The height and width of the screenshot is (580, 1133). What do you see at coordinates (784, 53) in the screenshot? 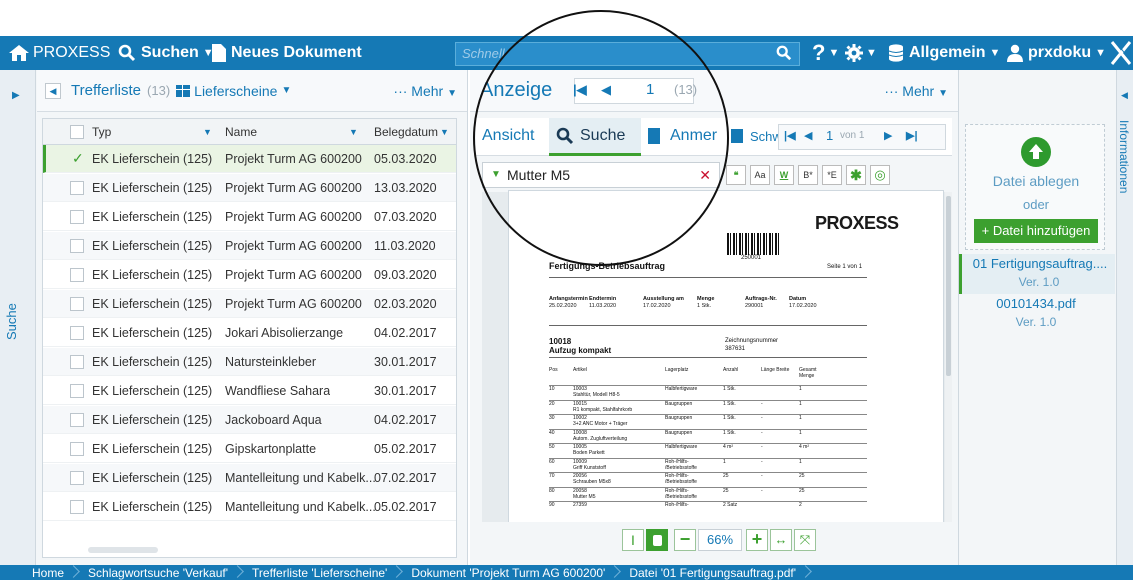
I see `quick-search-icon` at bounding box center [784, 53].